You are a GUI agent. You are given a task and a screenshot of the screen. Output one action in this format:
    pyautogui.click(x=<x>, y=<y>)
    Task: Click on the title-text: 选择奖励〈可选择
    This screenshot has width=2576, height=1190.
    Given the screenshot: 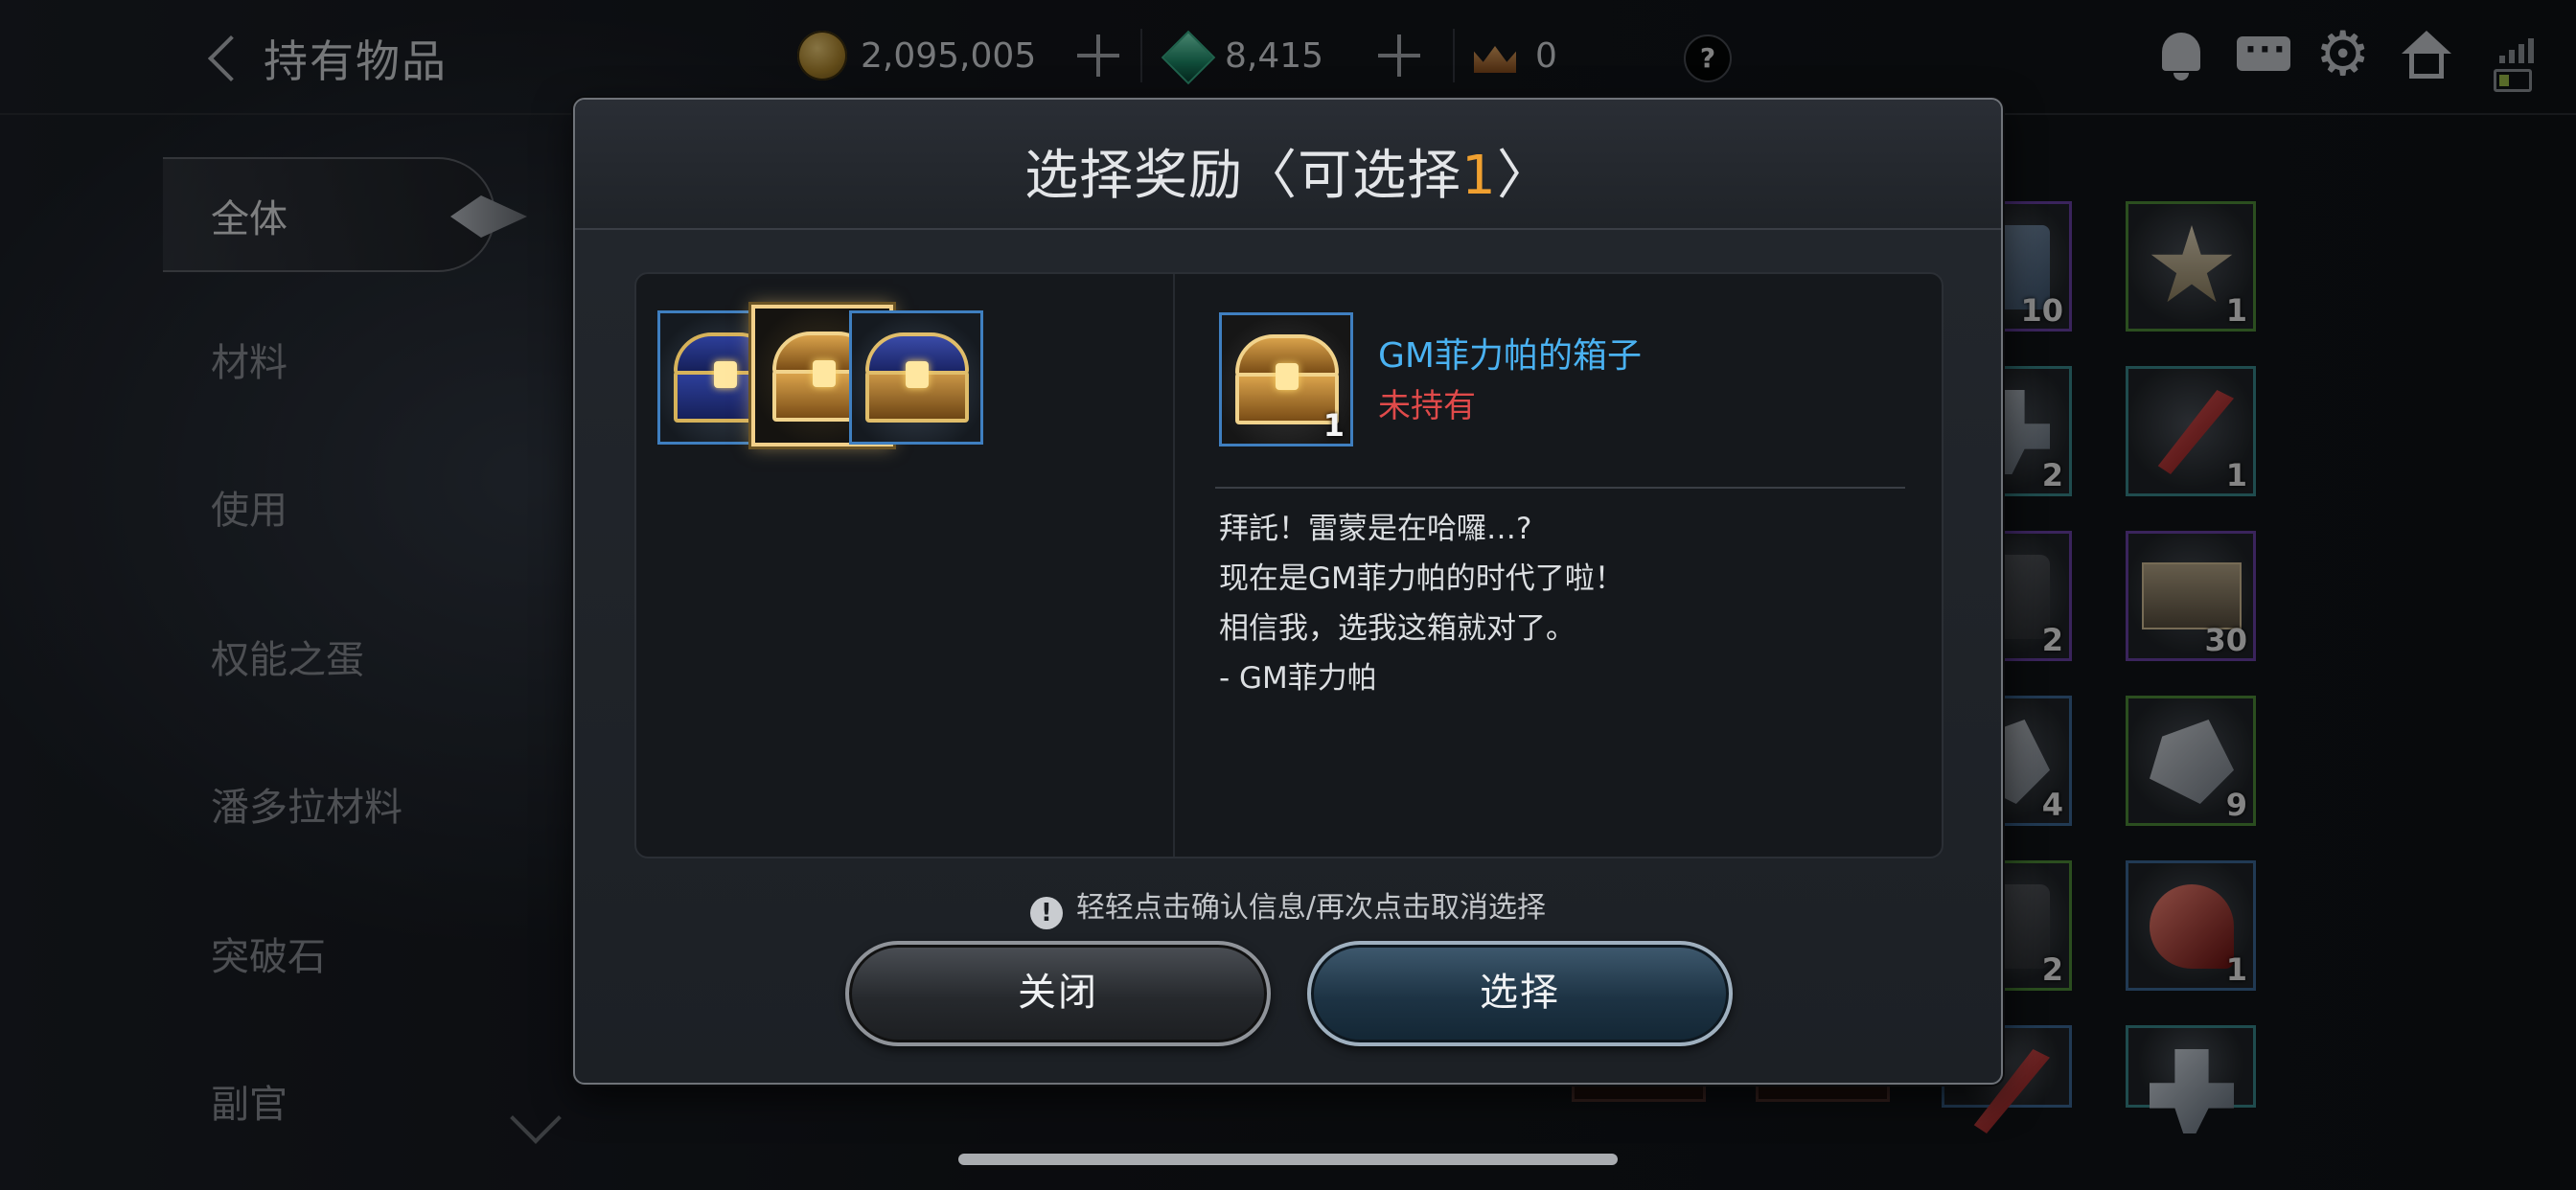 What is the action you would take?
    pyautogui.click(x=1243, y=176)
    